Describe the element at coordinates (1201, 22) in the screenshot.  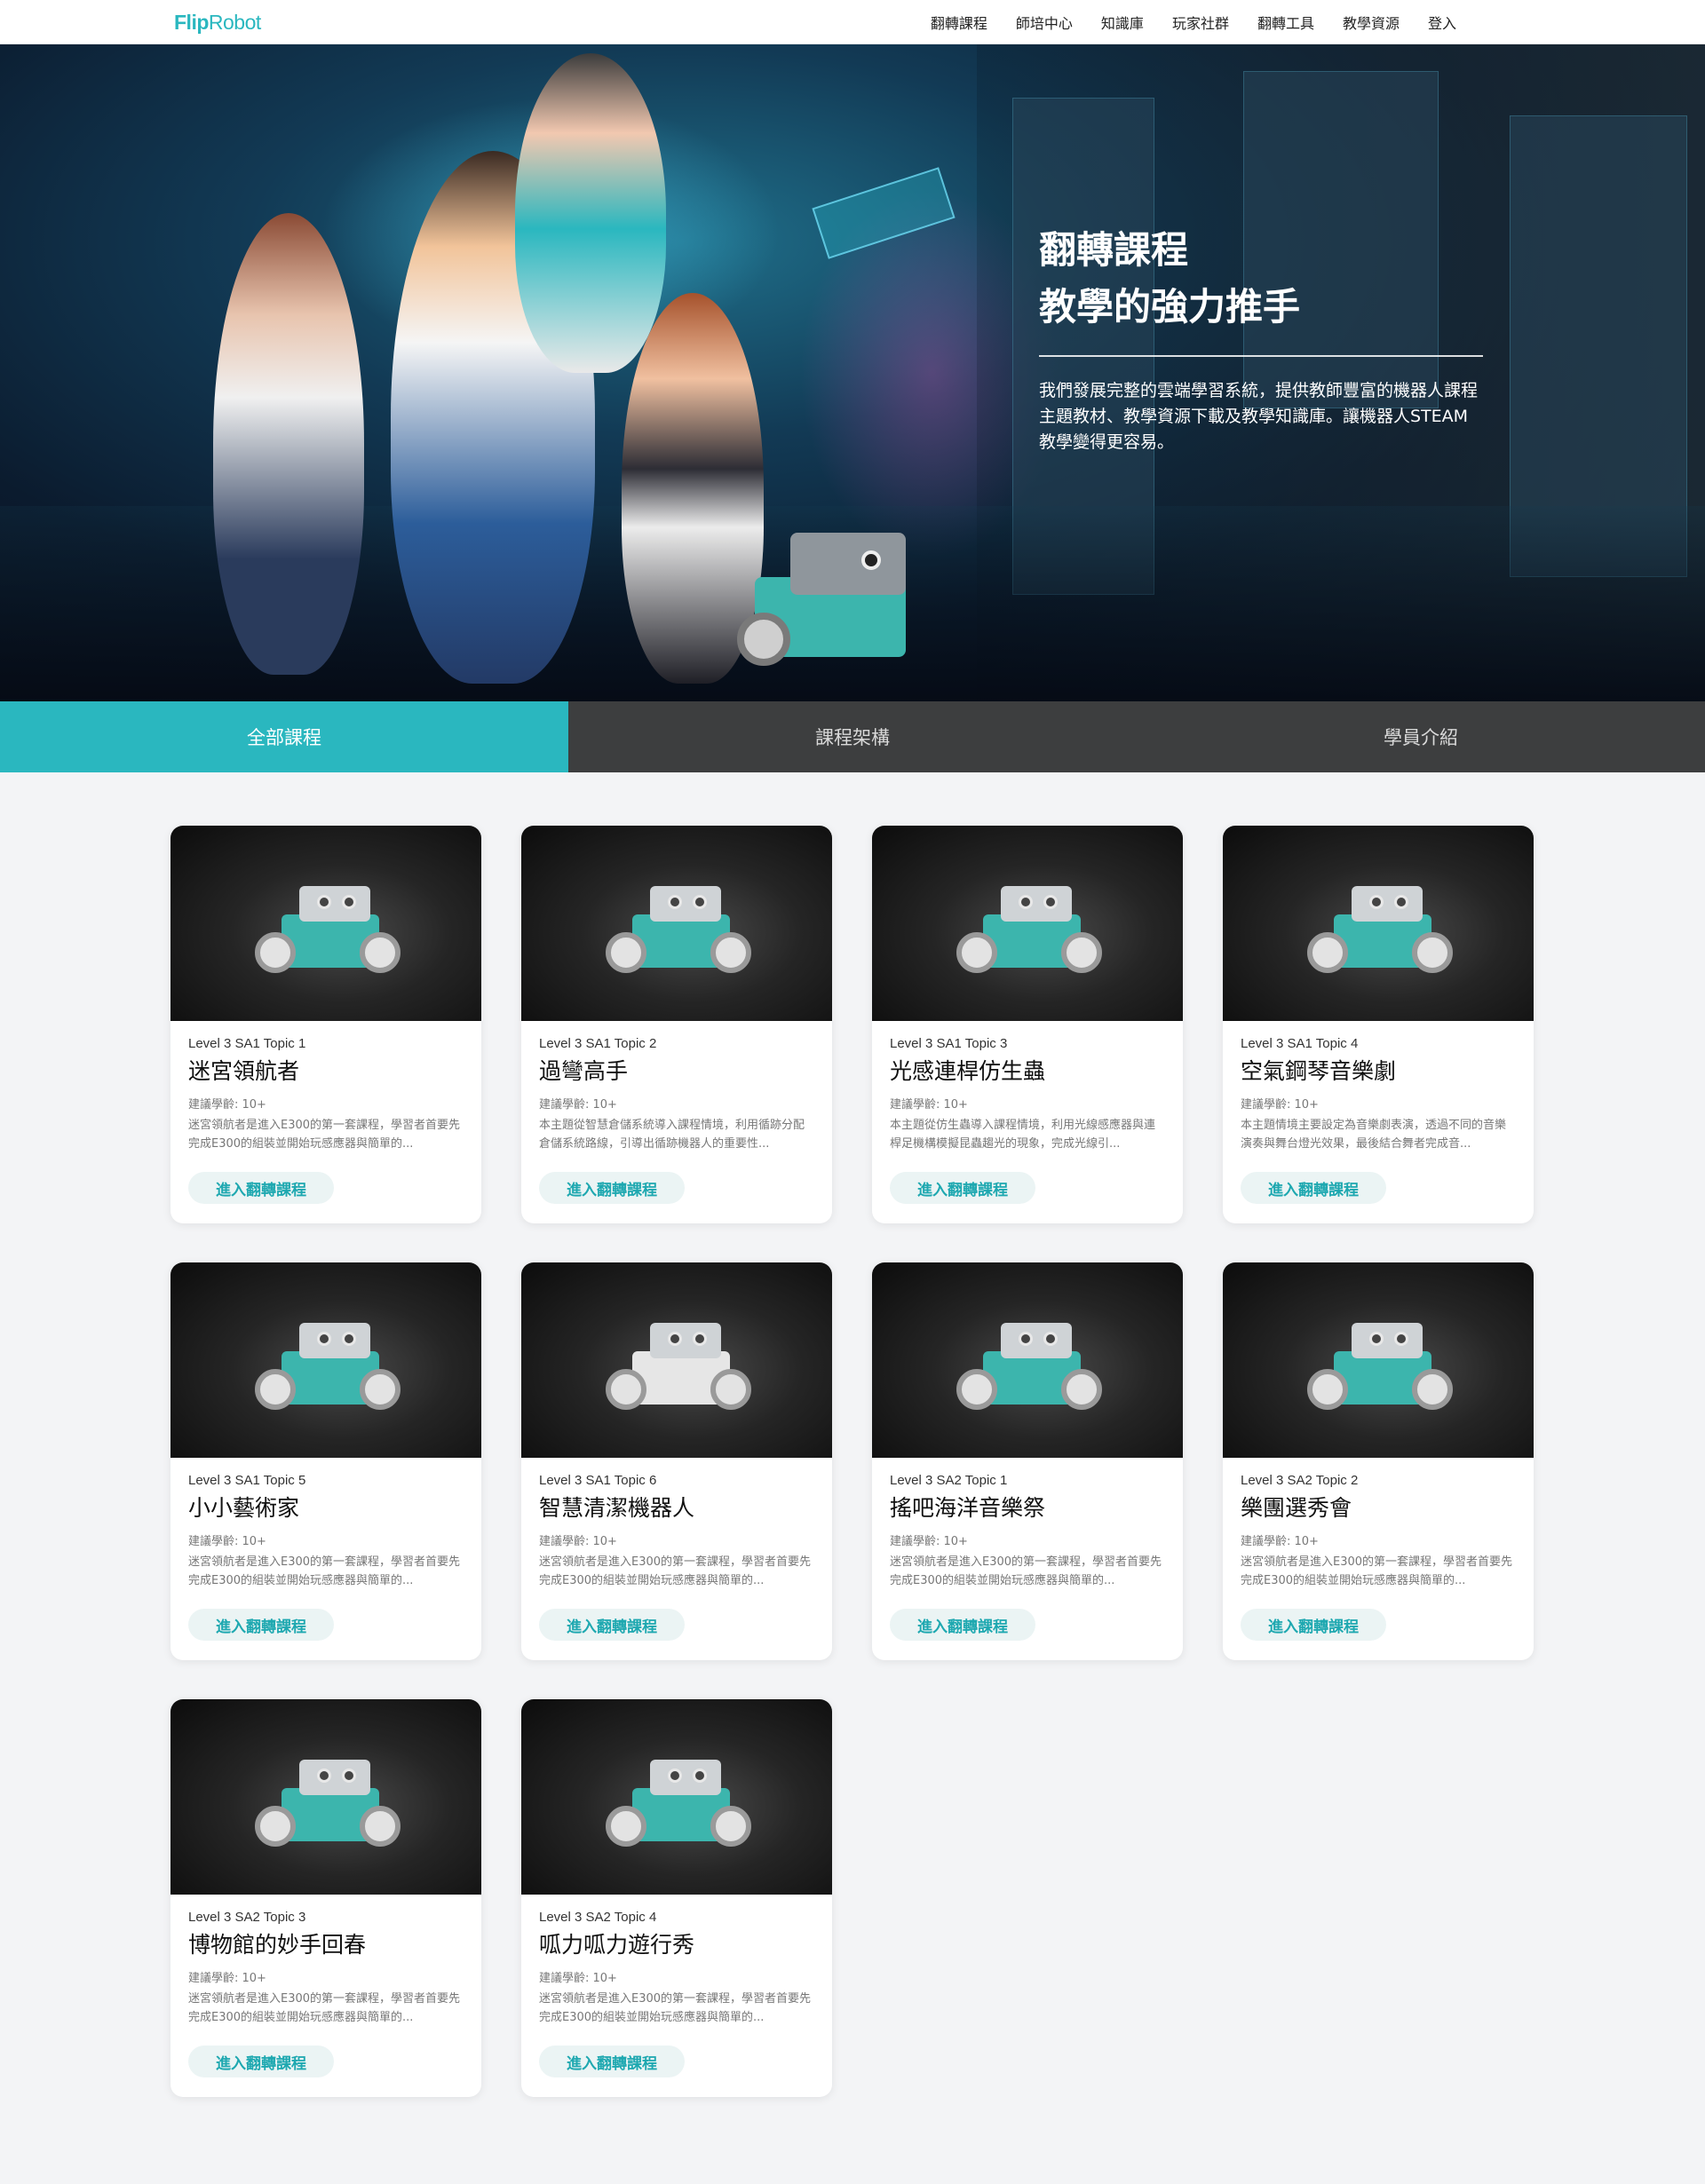
I see `nav-community: 玩家社群` at that location.